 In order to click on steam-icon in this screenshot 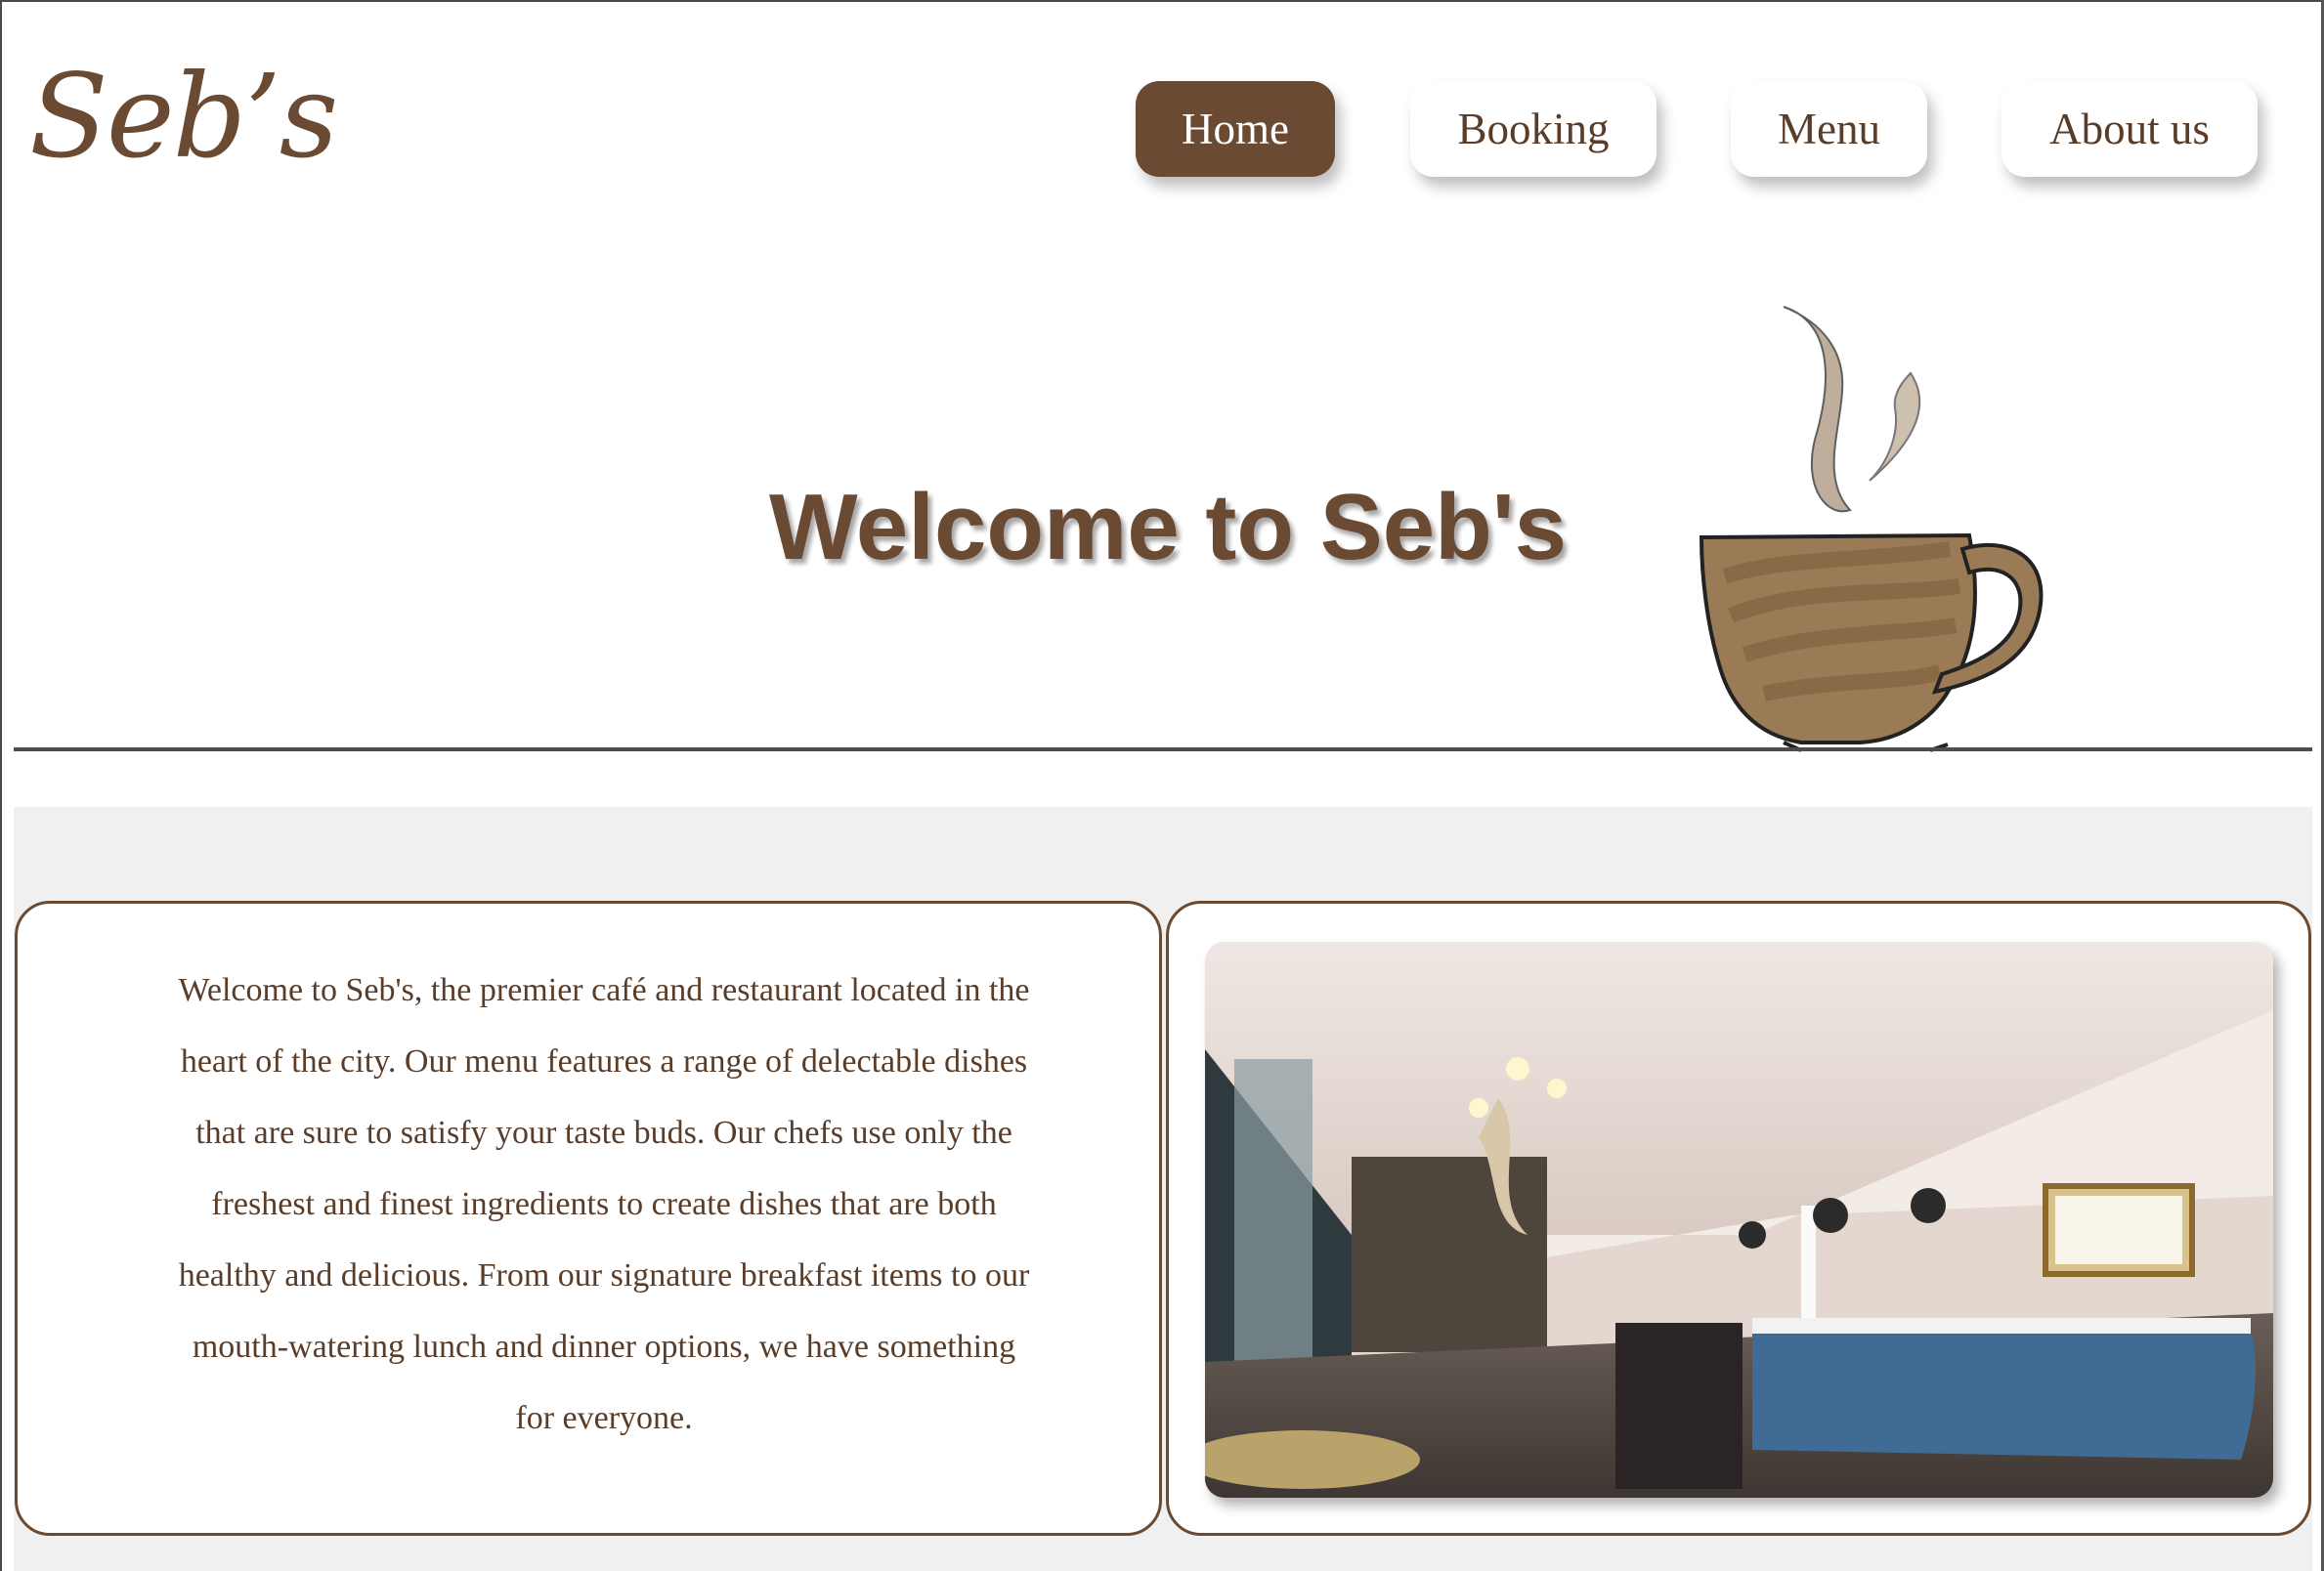, I will do `click(1852, 409)`.